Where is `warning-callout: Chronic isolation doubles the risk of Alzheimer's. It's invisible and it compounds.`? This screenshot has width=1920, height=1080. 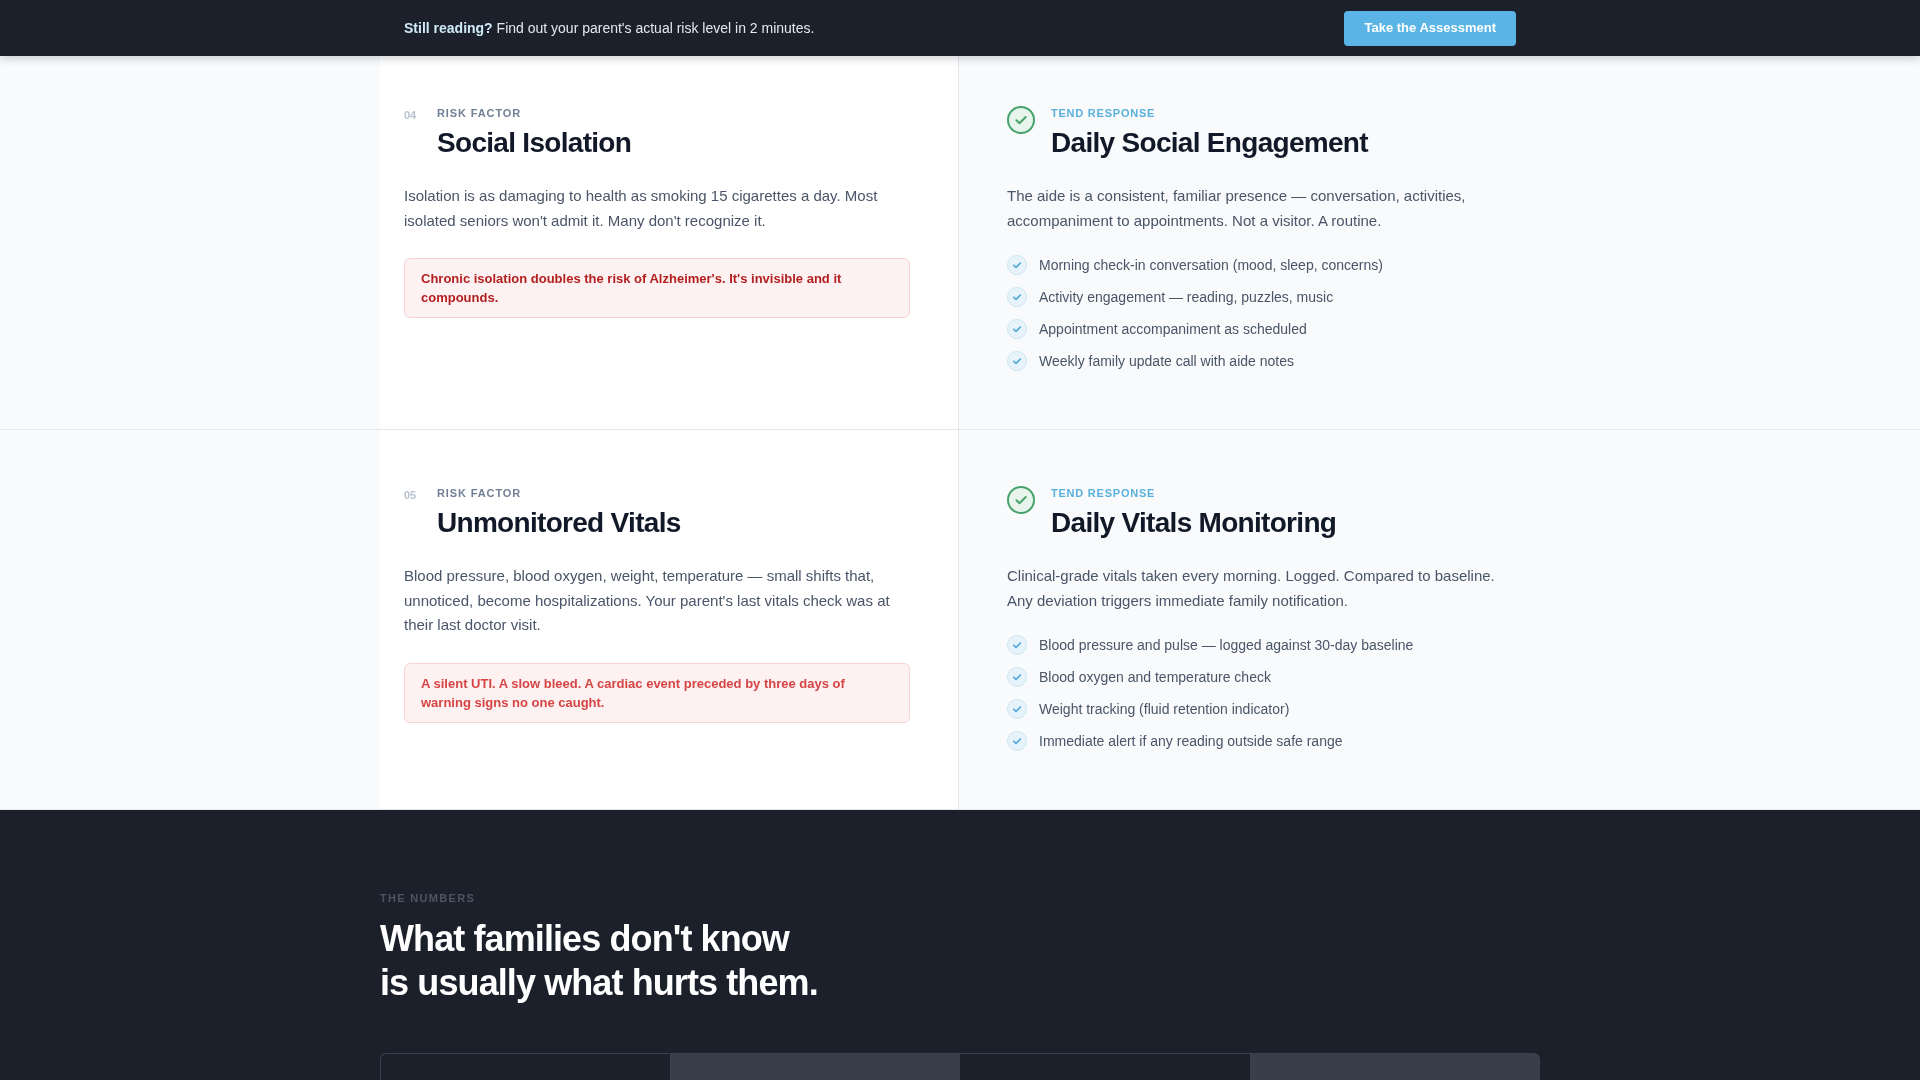
warning-callout: Chronic isolation doubles the risk of Alzheimer's. It's invisible and it compounds. is located at coordinates (657, 288).